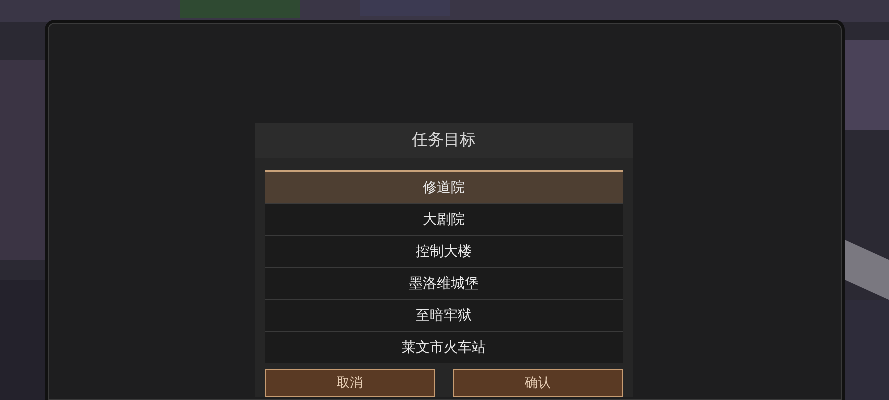  I want to click on confirm-button: 确认, so click(538, 383).